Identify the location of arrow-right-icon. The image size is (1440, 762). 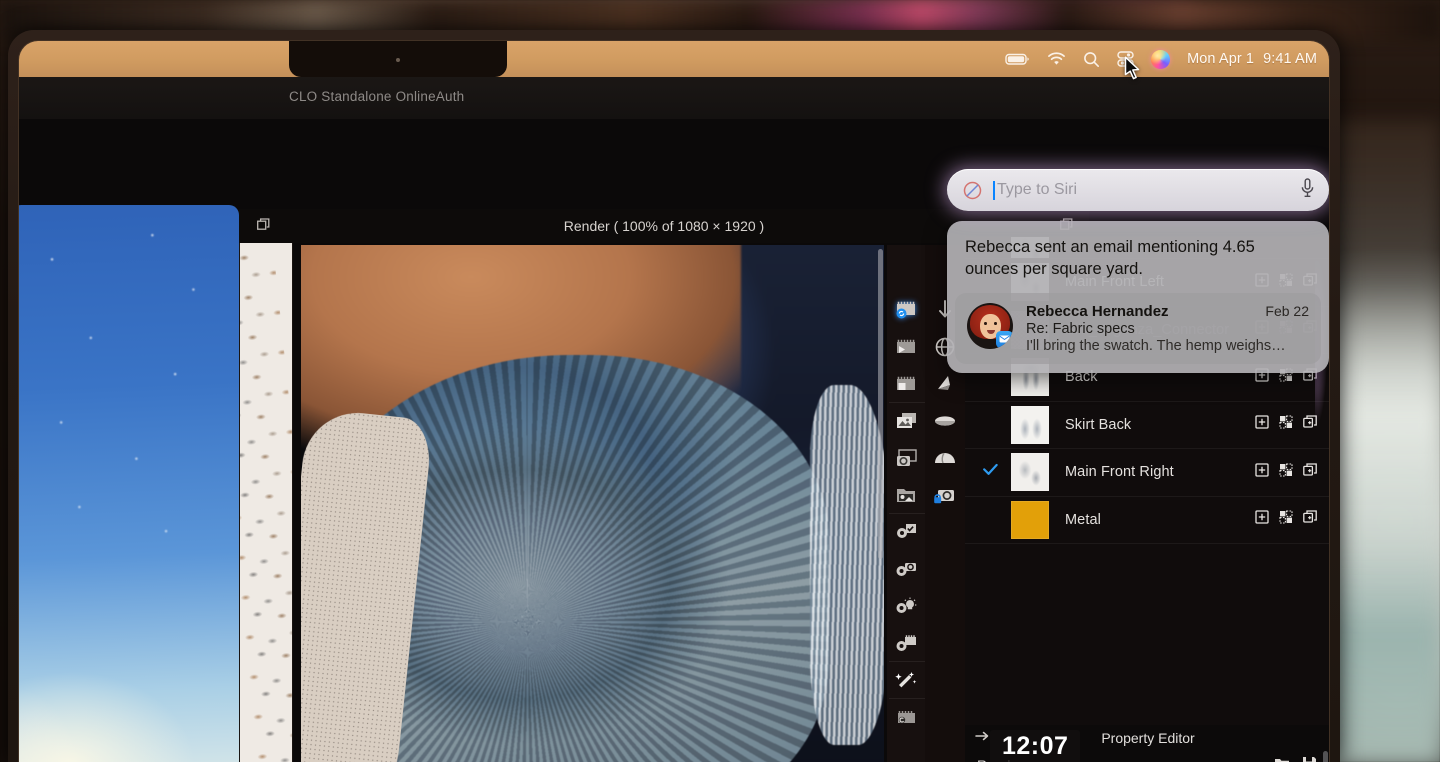
(982, 738).